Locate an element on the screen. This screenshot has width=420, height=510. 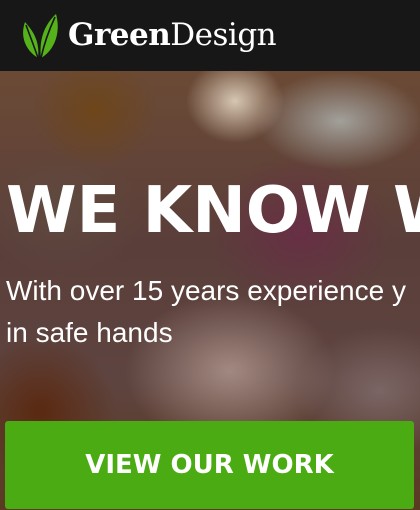
hero-subtitle-line-2: in safe hands is located at coordinates (89, 332).